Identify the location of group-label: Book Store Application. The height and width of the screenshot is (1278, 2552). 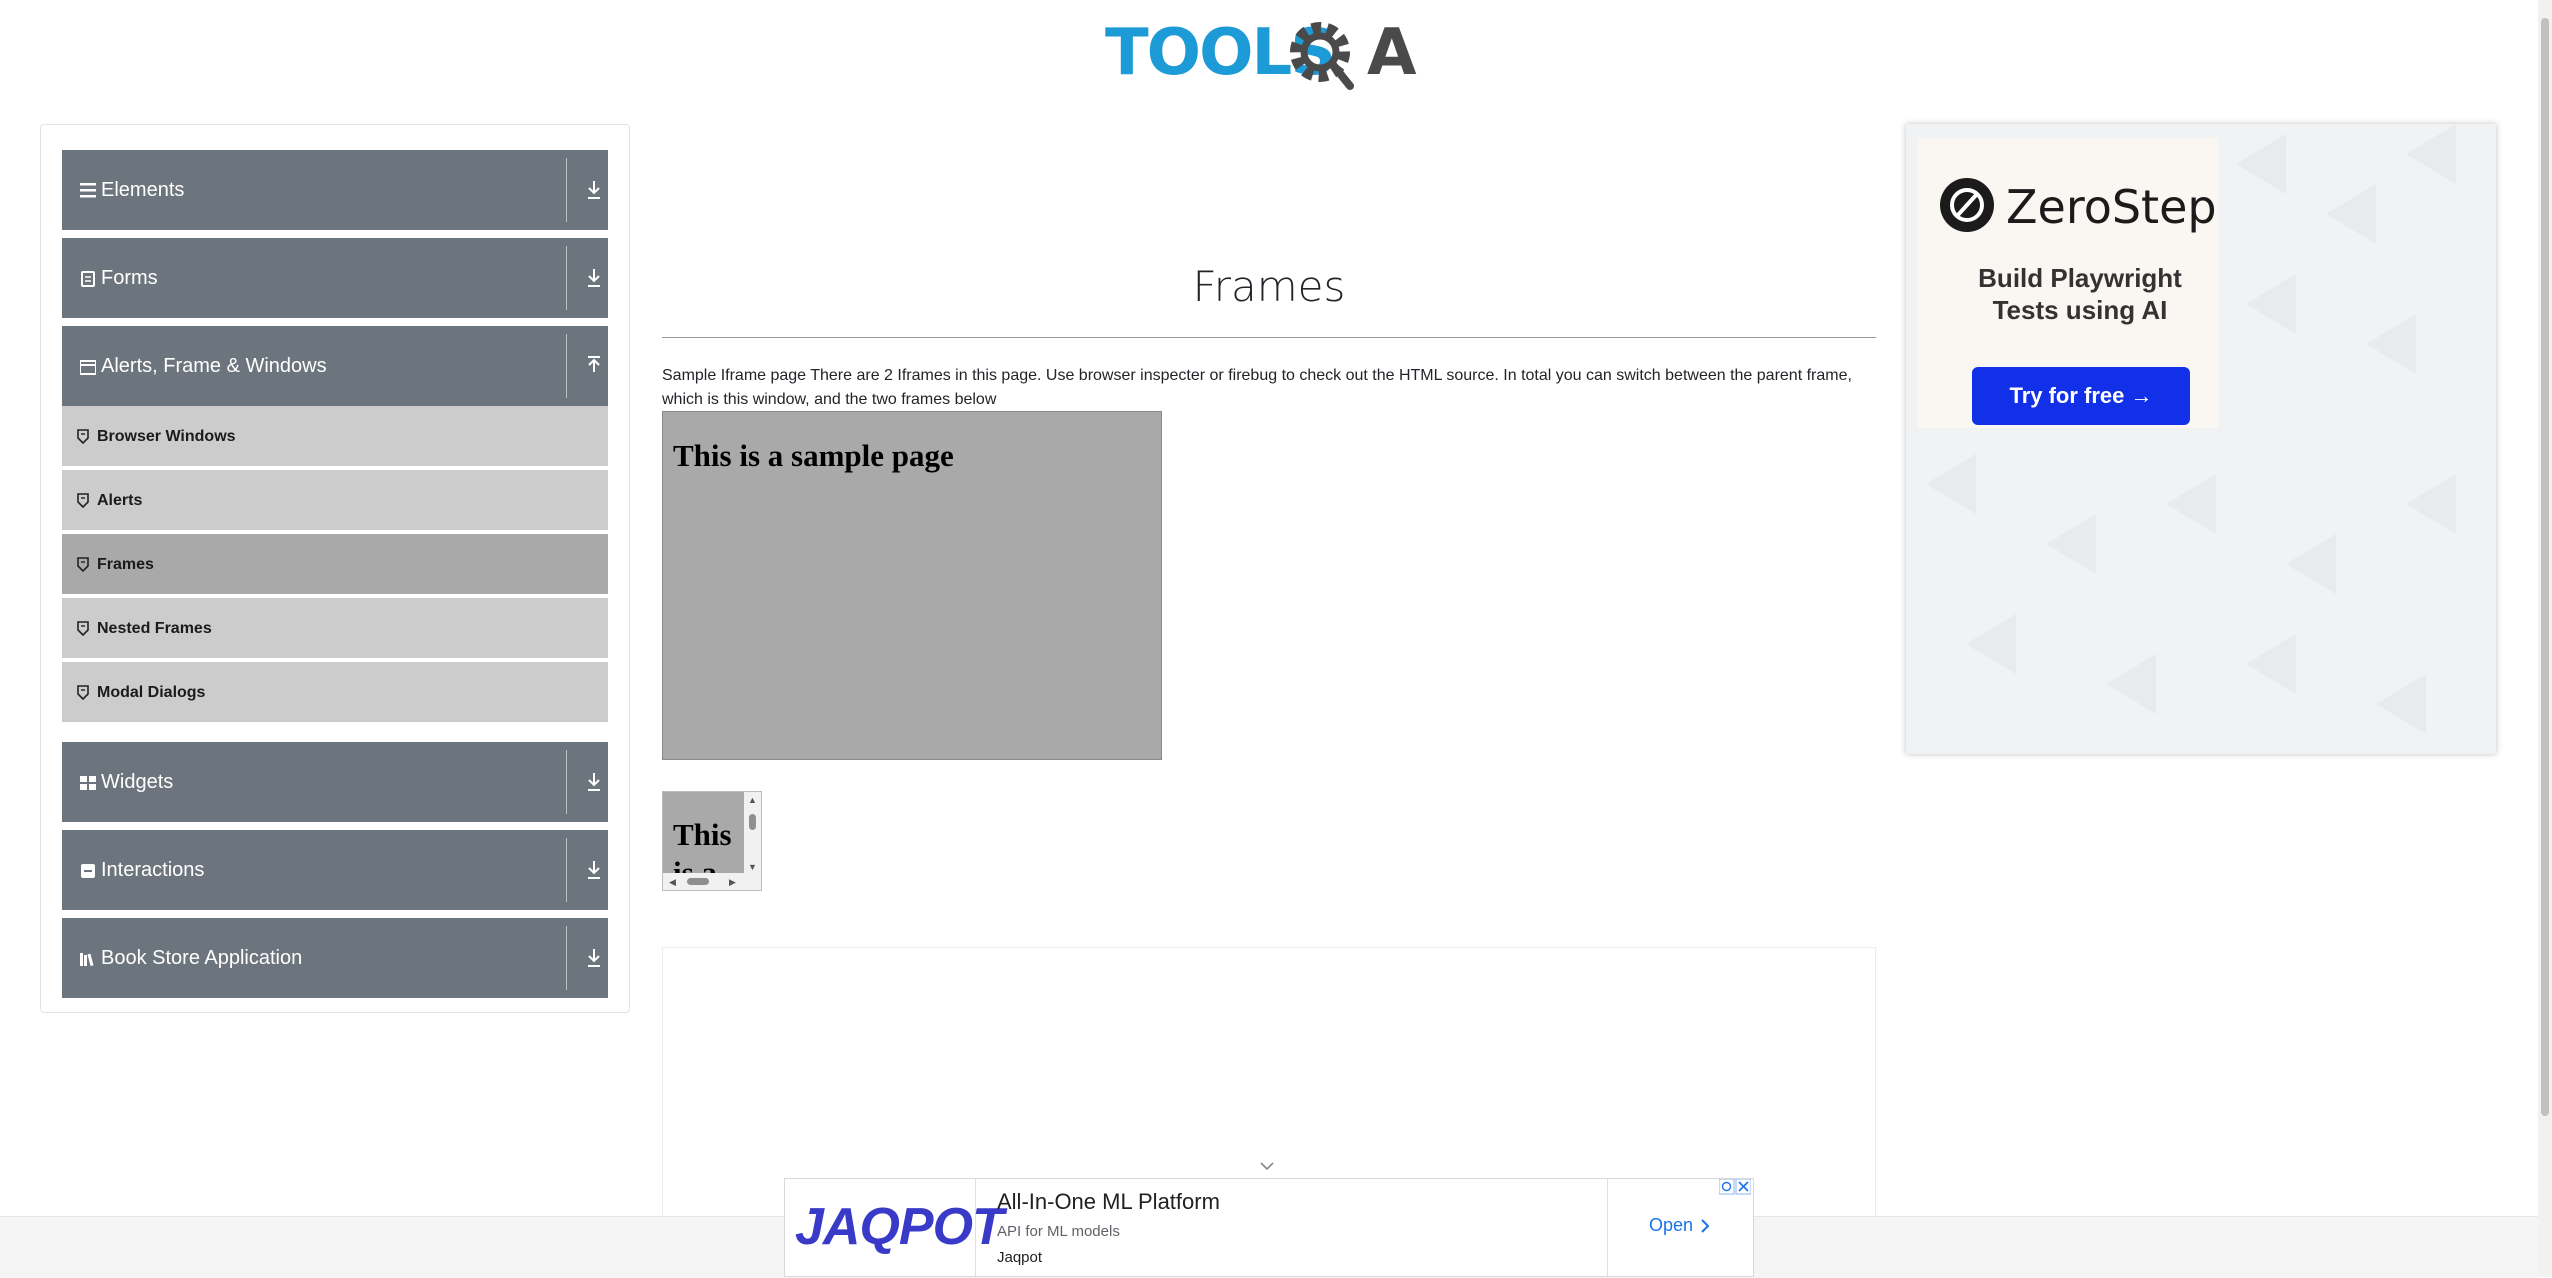
(202, 958).